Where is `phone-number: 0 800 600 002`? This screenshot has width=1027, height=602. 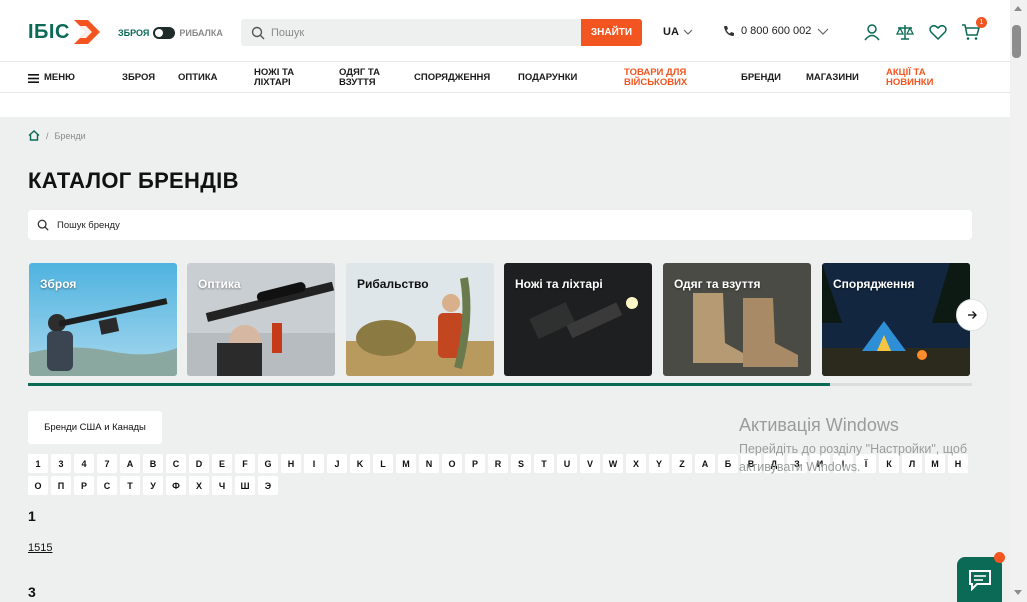 phone-number: 0 800 600 002 is located at coordinates (776, 31).